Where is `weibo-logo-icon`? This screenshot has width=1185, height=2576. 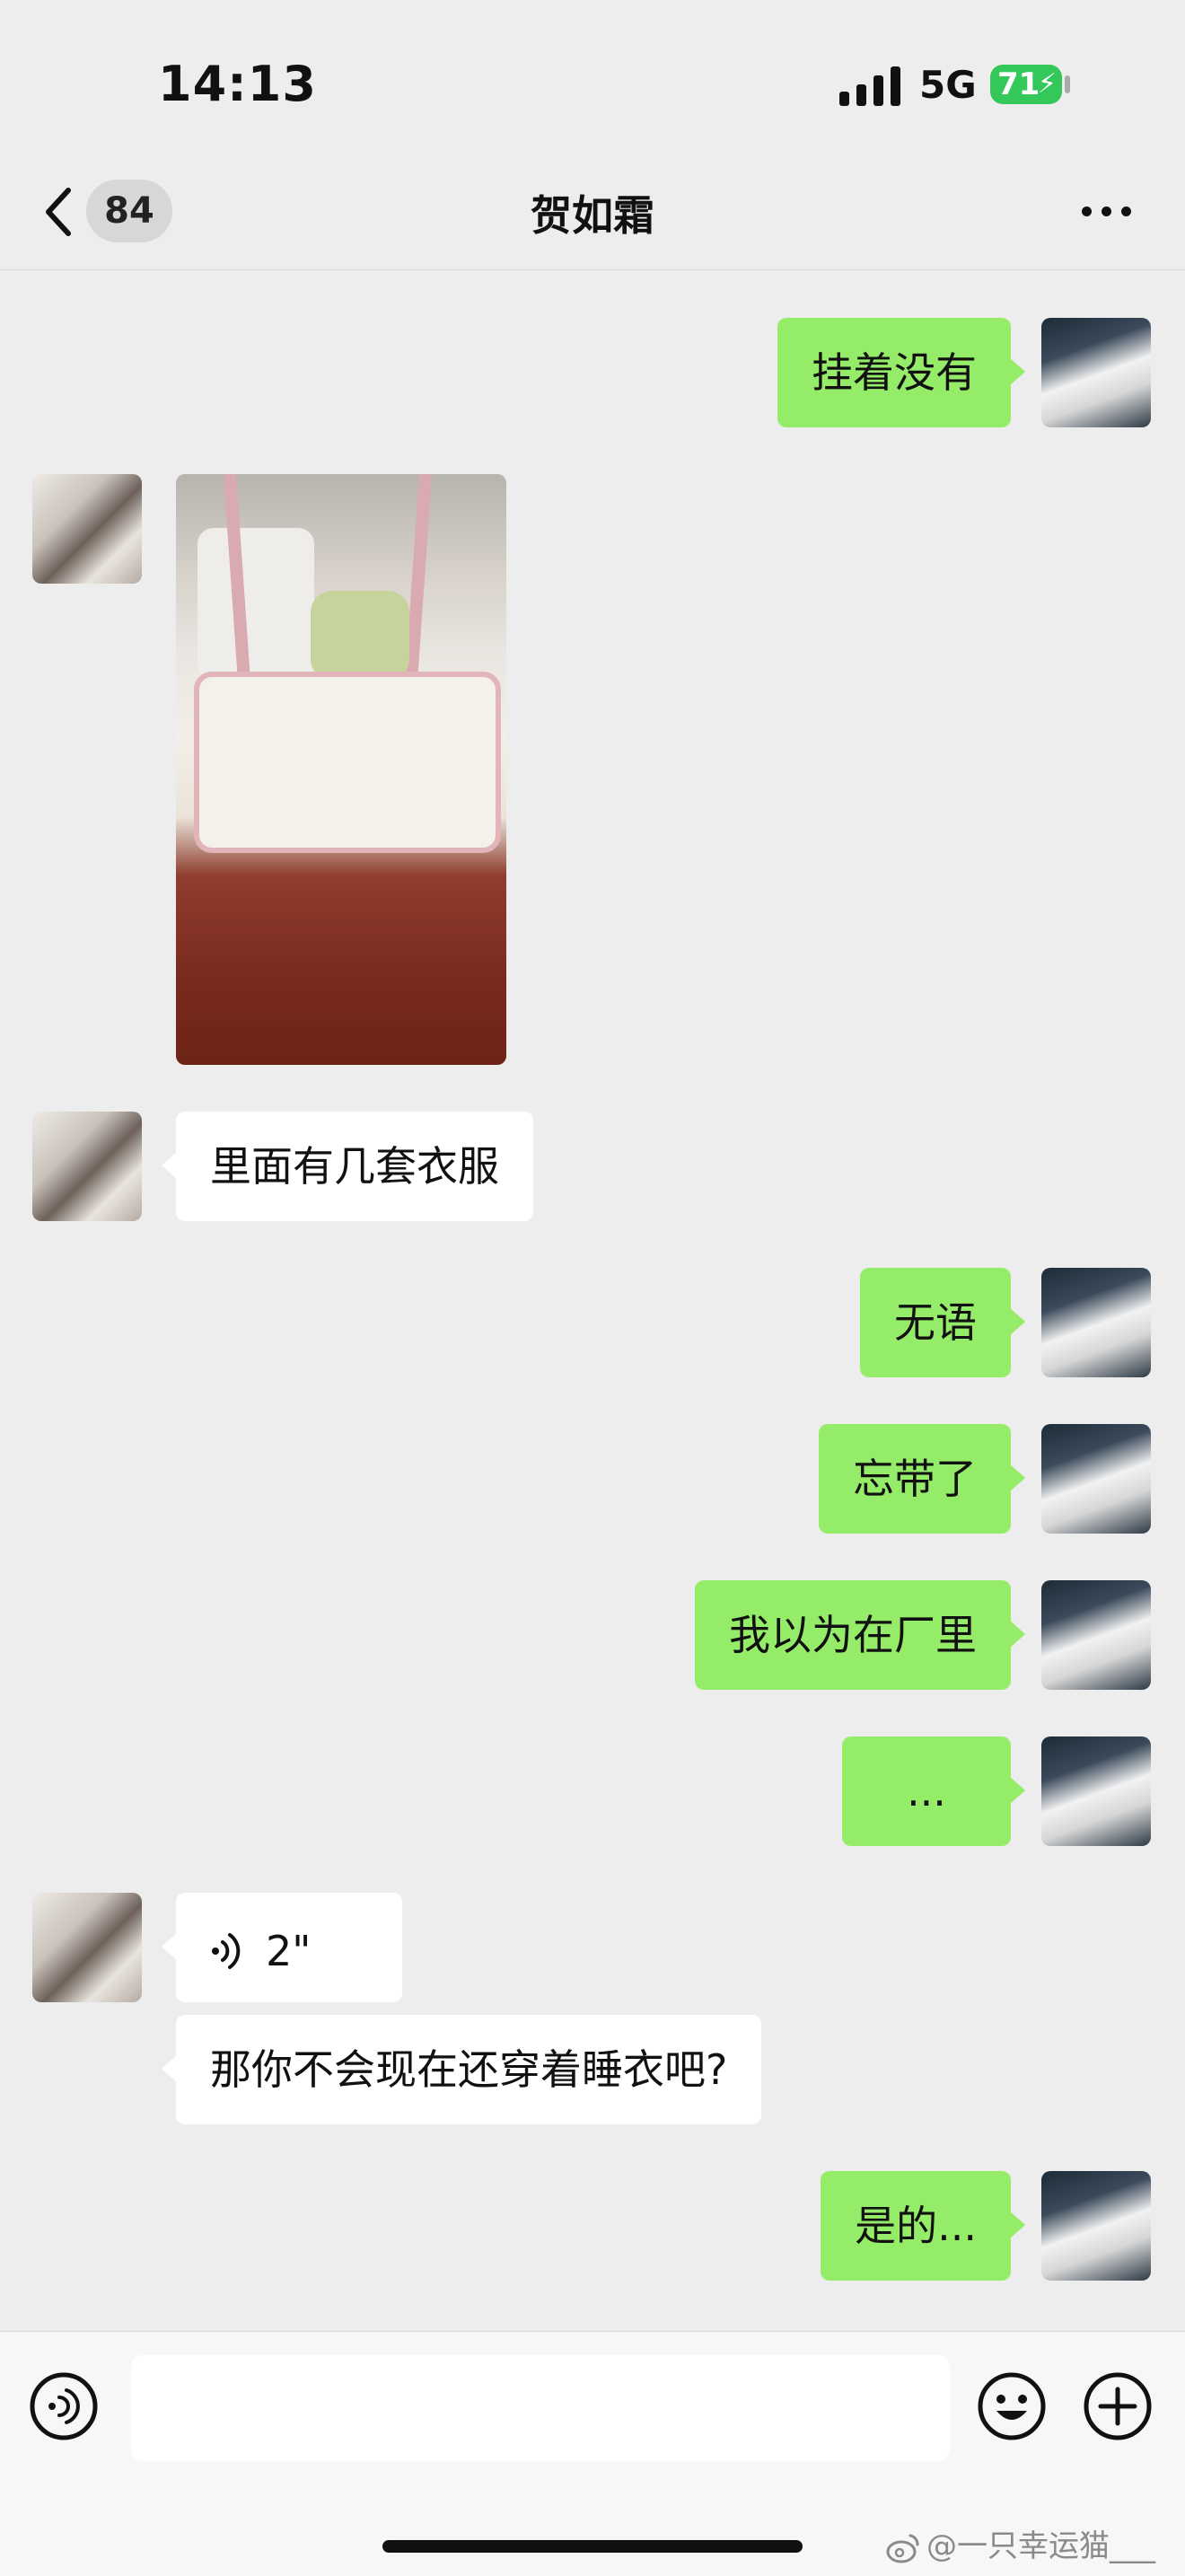 weibo-logo-icon is located at coordinates (902, 2548).